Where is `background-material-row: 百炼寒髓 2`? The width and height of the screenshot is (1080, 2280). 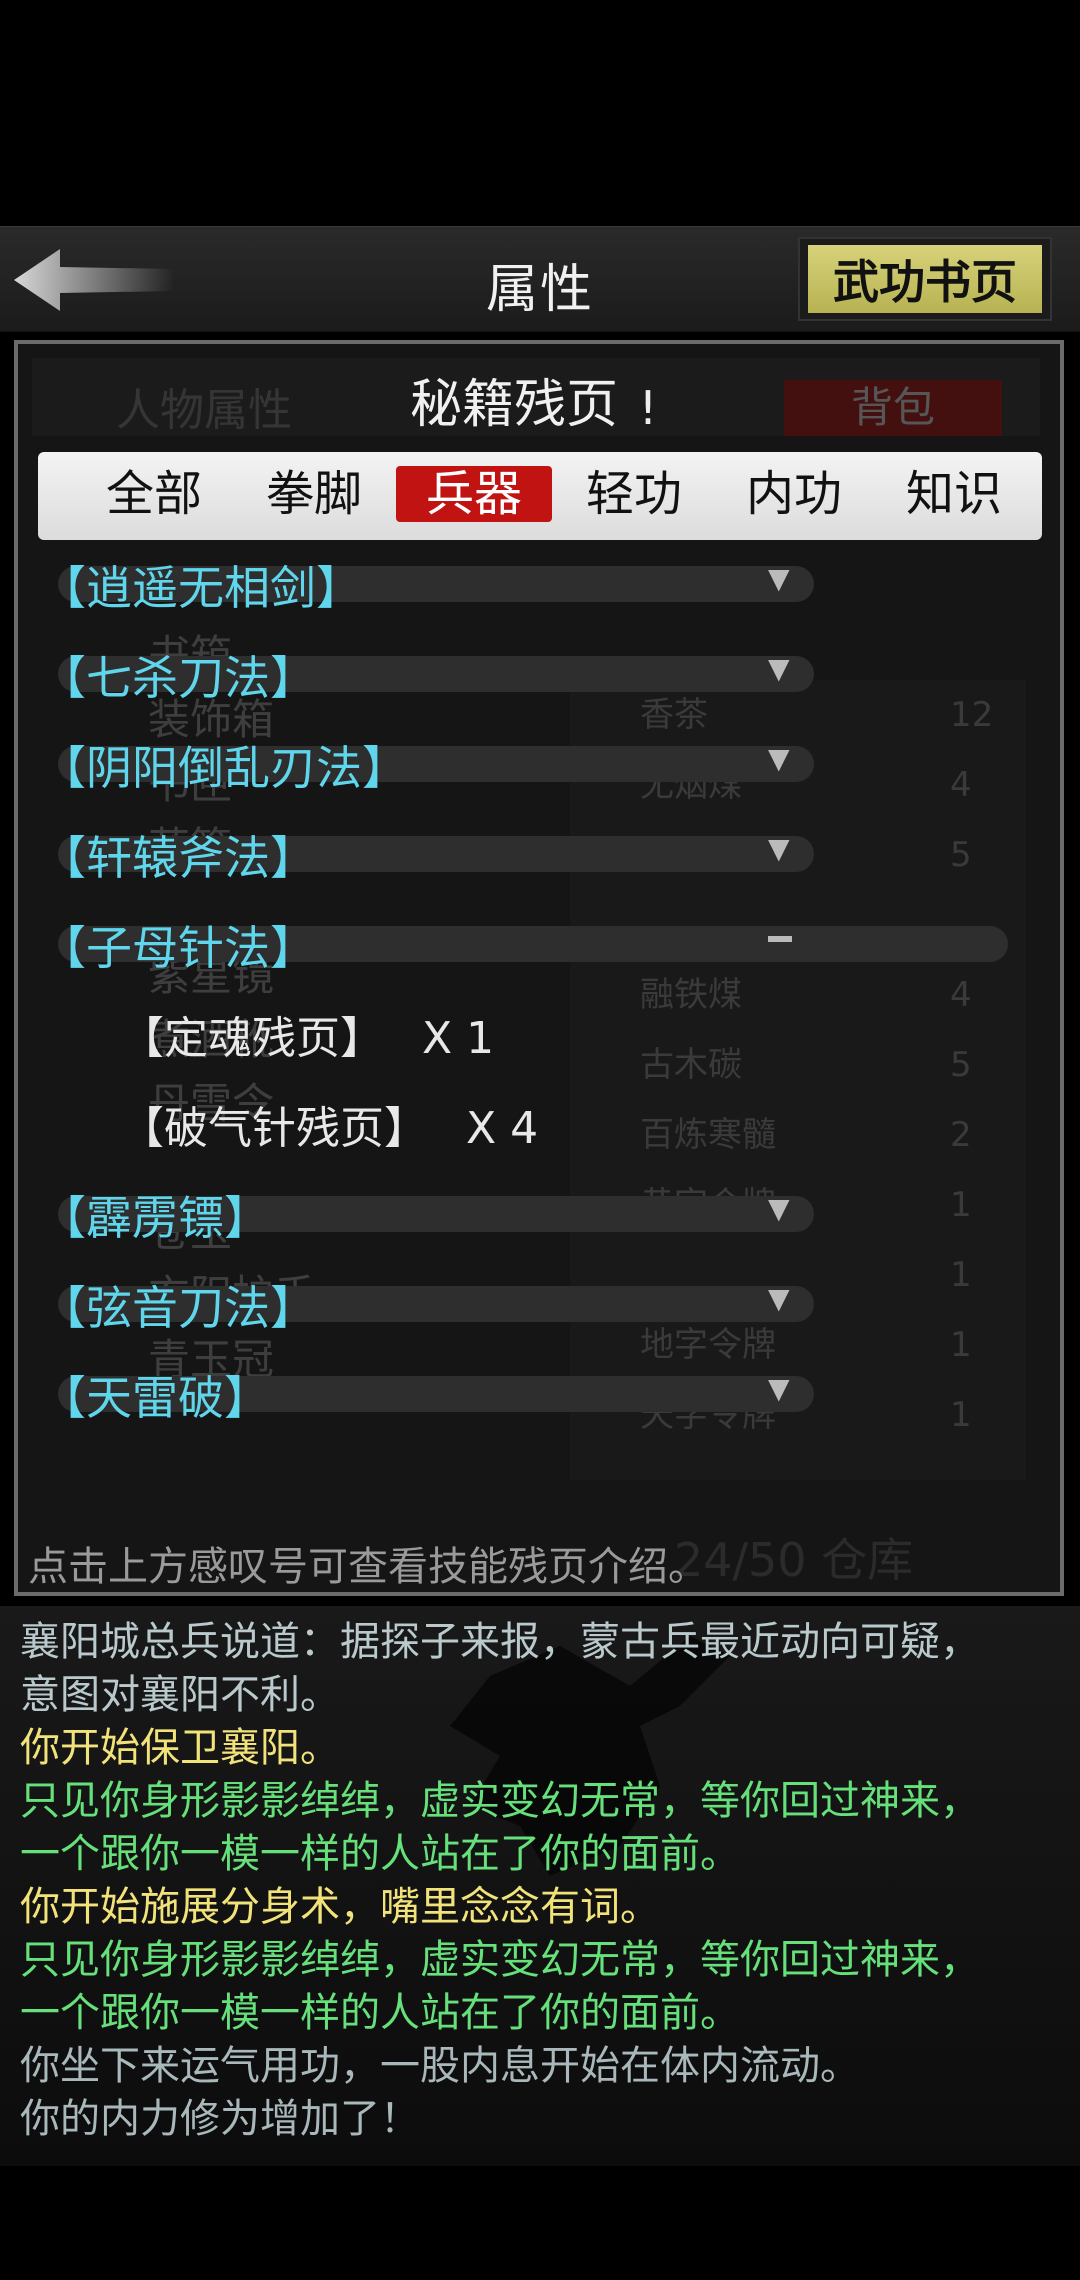
background-material-row: 百炼寒髓 2 is located at coordinates (798, 1135).